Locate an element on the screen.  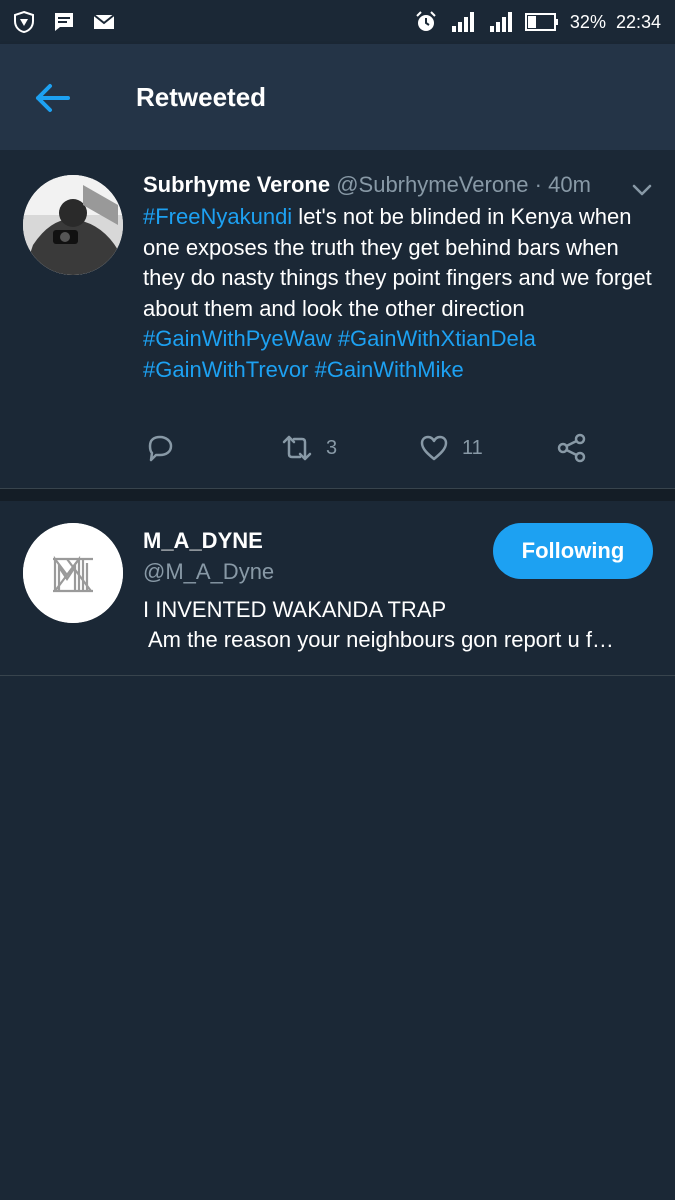
status-bar: 32% 22:34 is located at coordinates (337, 22).